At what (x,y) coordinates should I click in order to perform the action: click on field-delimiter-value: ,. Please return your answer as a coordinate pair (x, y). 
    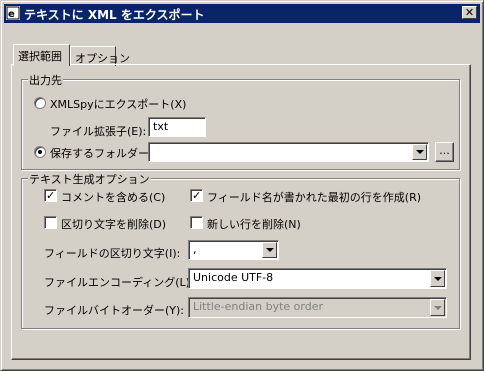
    Looking at the image, I should click on (195, 249).